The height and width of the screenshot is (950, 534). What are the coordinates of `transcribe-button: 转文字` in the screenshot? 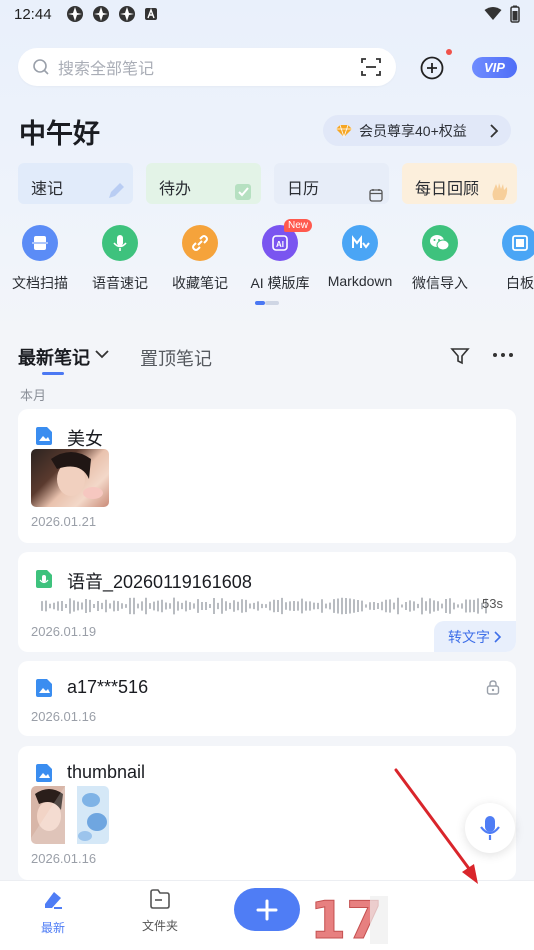 It's located at (475, 636).